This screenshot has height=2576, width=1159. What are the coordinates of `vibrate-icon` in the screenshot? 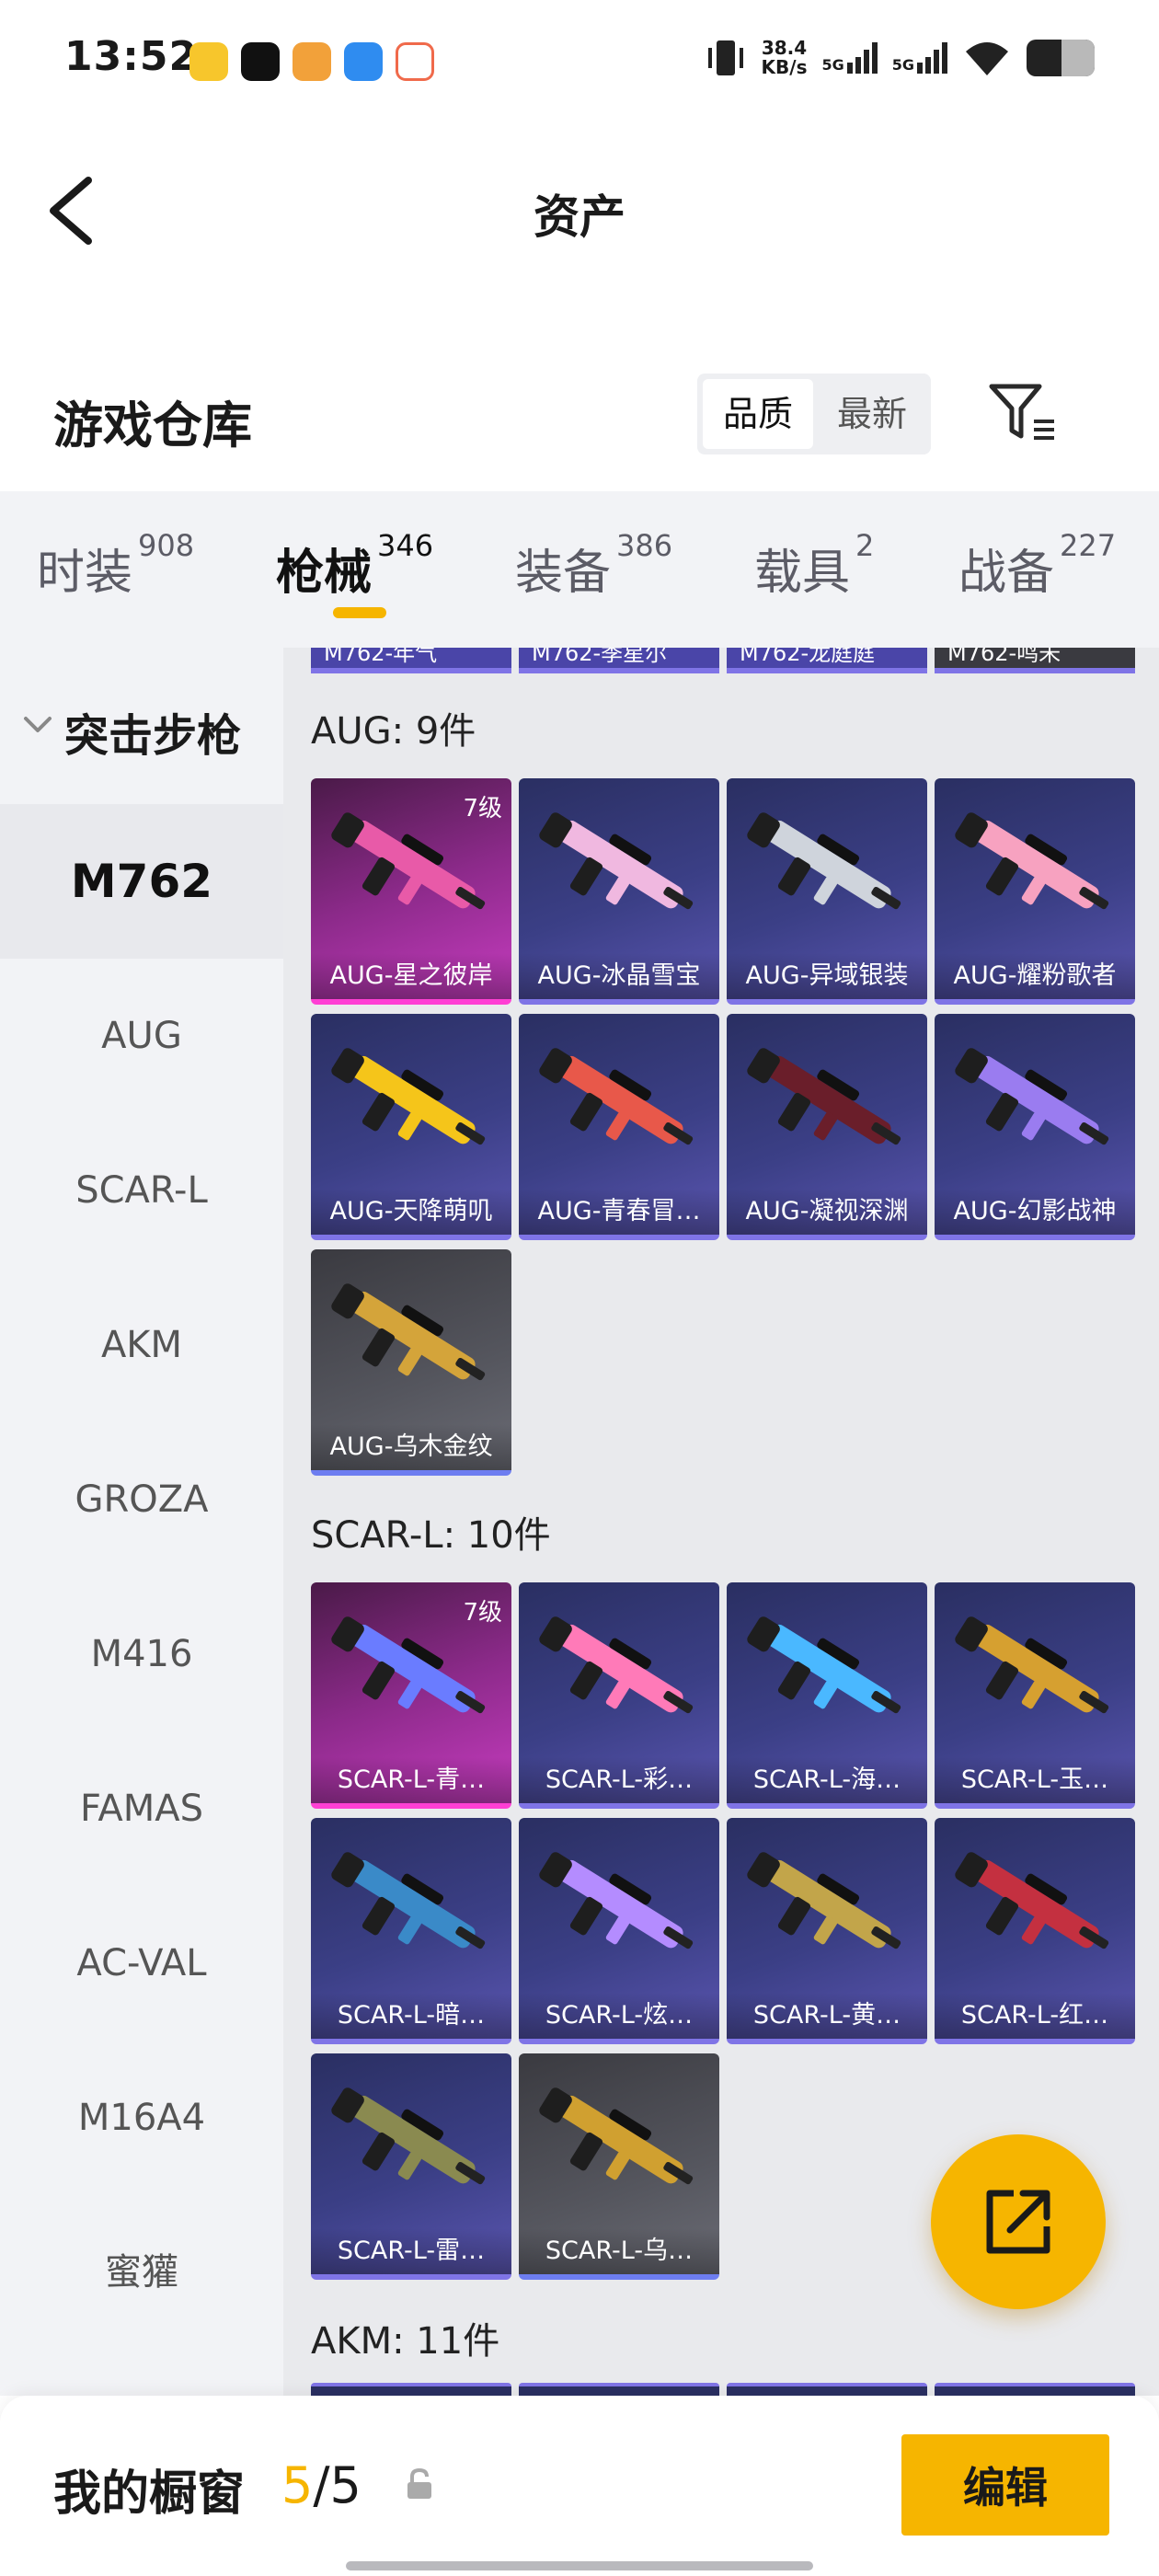 It's located at (725, 57).